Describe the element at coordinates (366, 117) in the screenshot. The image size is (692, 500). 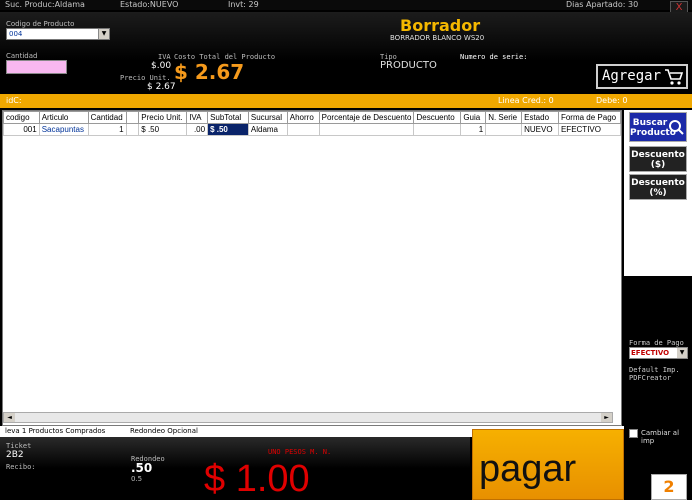
I see `col-porcentaje-descuento: Porcentaje de Descuento` at that location.